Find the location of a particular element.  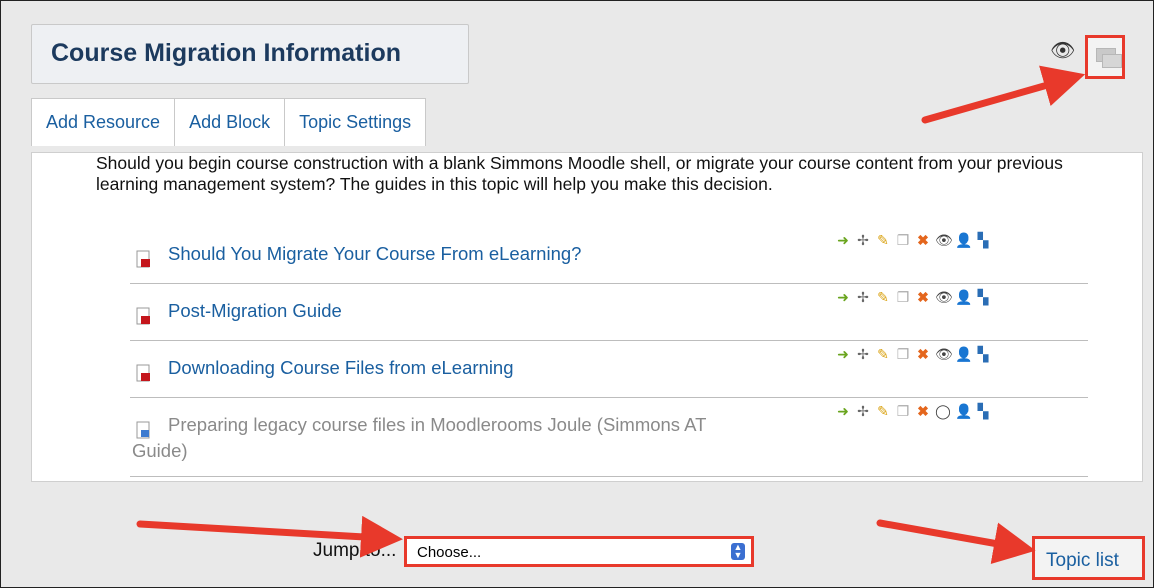

arrow-to-section-toggle is located at coordinates (1003, 94).